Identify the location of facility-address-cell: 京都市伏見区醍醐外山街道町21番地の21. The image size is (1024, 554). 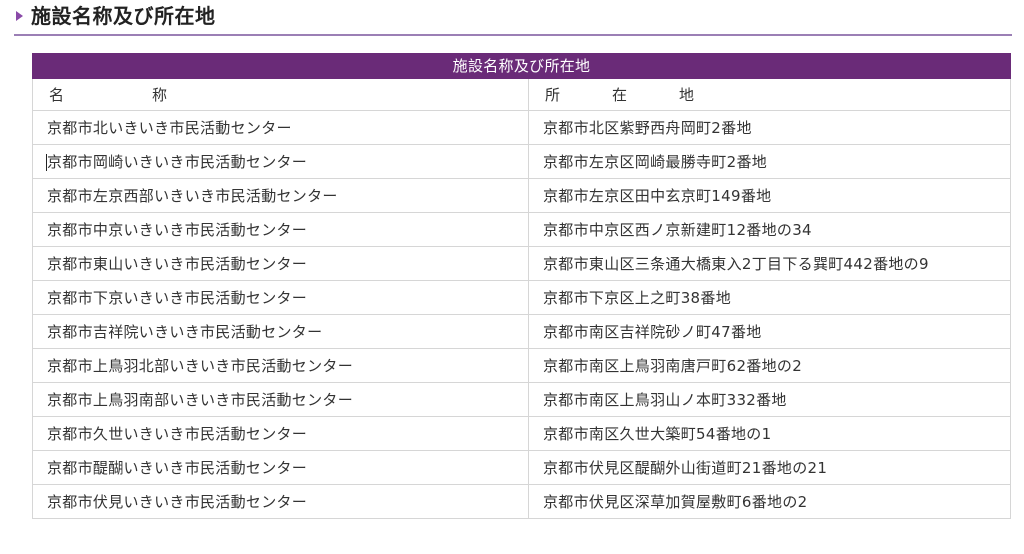
(769, 467).